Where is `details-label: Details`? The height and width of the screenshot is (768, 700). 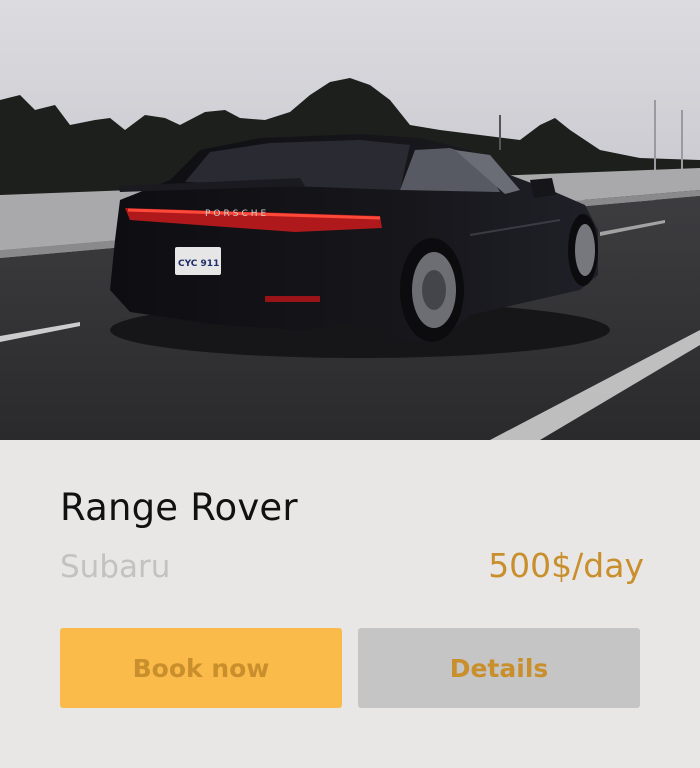 details-label: Details is located at coordinates (499, 668).